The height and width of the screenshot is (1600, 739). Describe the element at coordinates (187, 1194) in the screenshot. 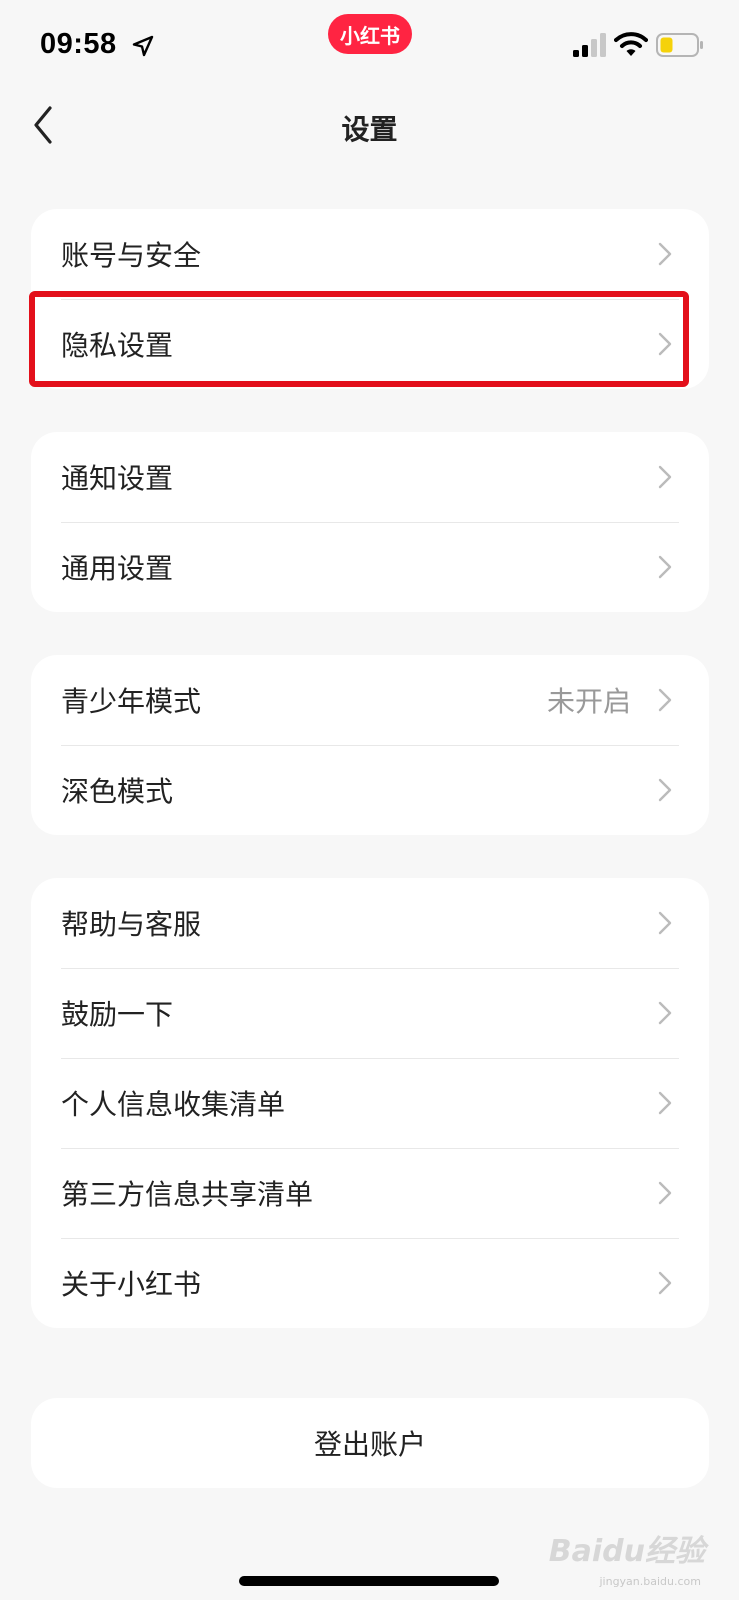

I see `row-label: 第三方信息共享清单` at that location.